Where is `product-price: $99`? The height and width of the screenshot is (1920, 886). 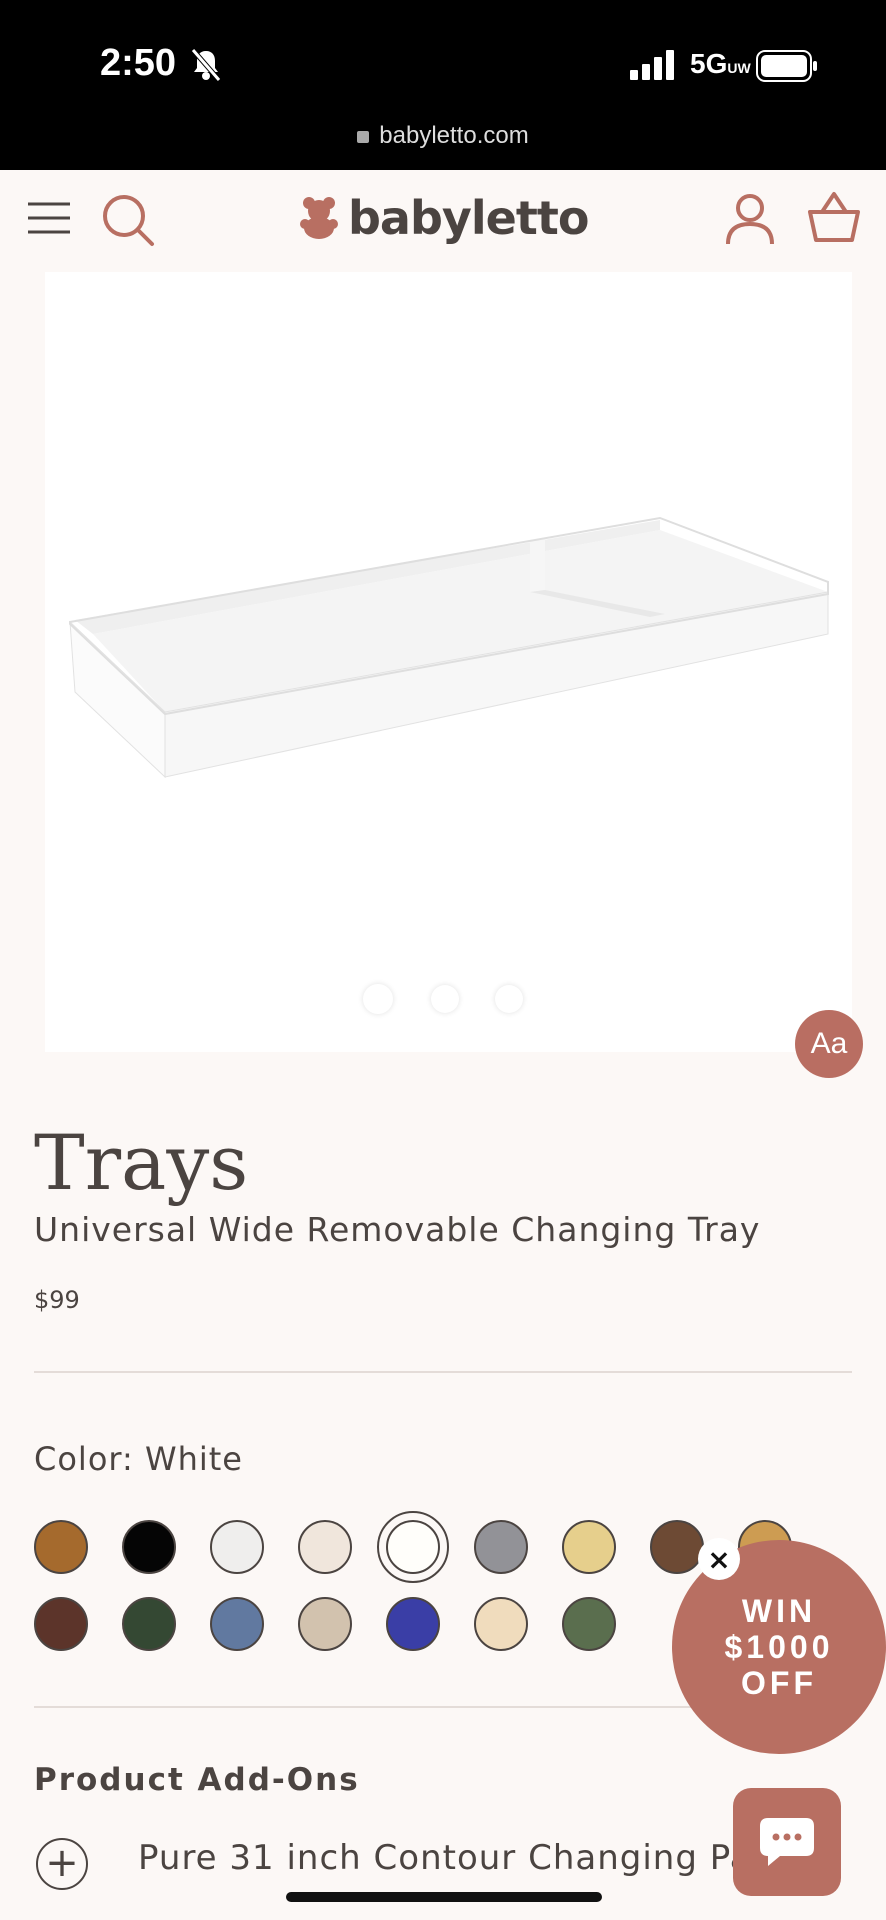
product-price: $99 is located at coordinates (57, 1300).